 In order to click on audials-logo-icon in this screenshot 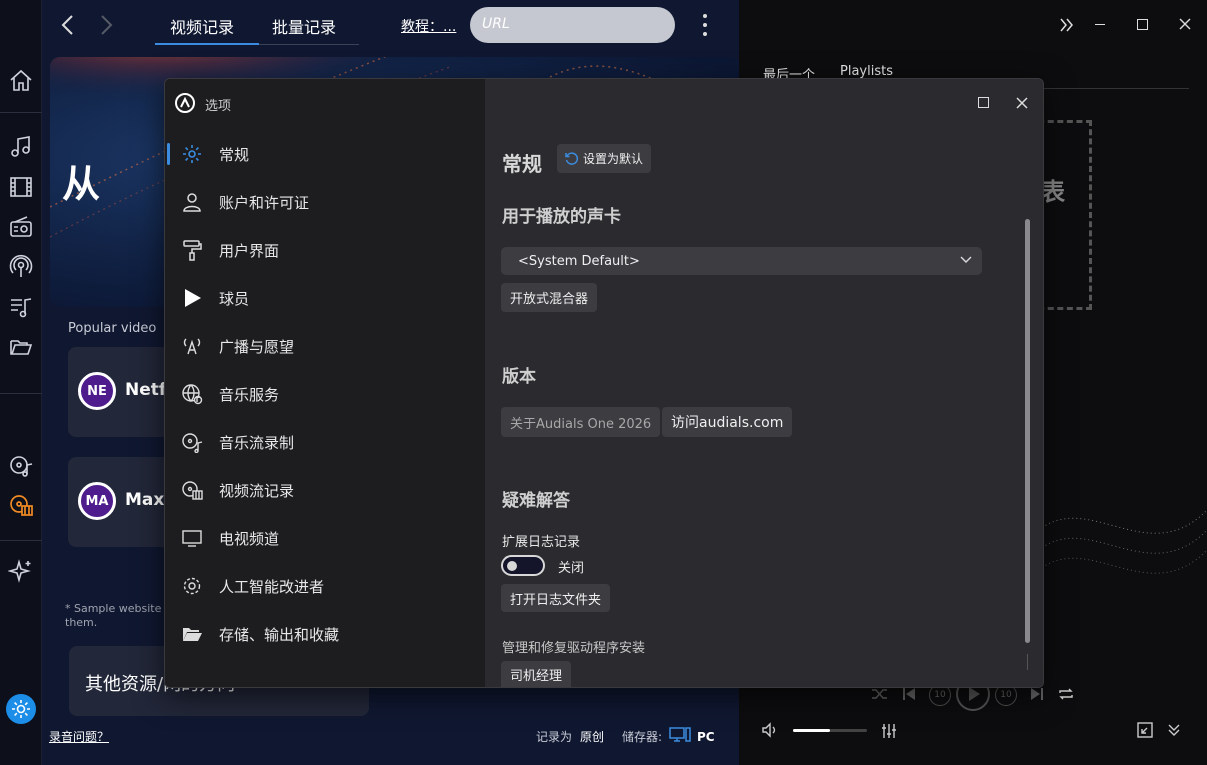, I will do `click(185, 103)`.